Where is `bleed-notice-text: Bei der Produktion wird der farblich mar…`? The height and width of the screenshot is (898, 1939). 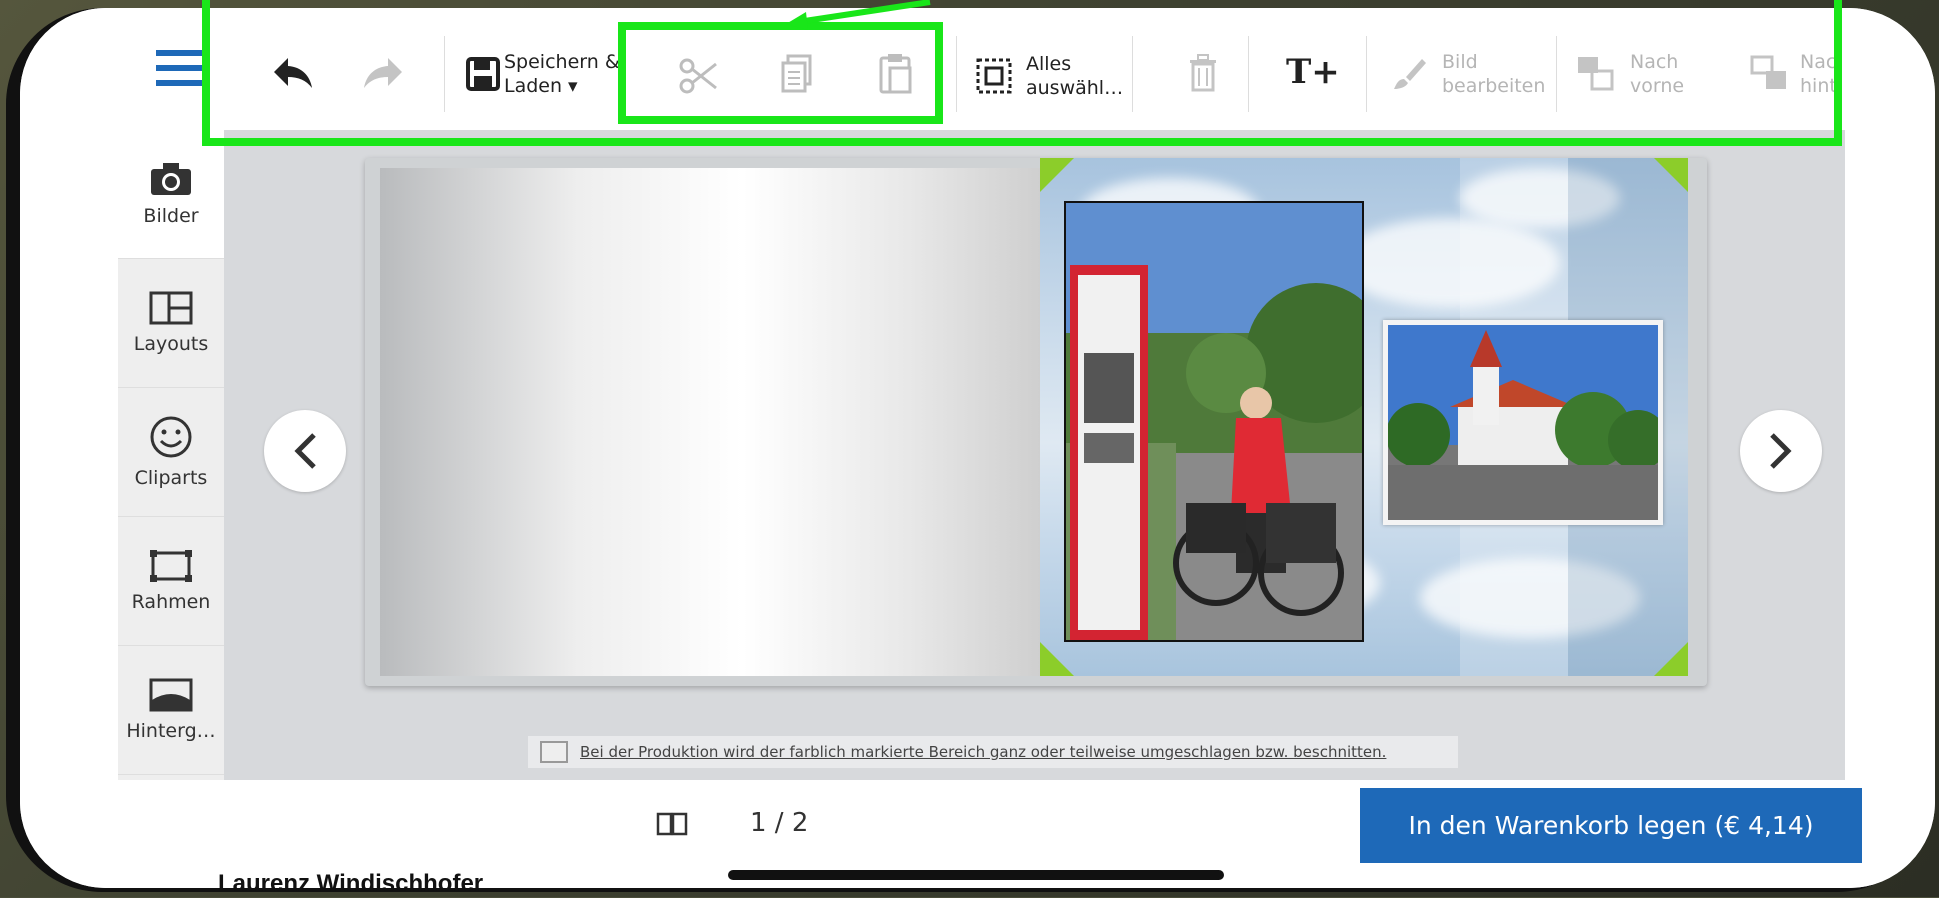
bleed-notice-text: Bei der Produktion wird der farblich mar… is located at coordinates (983, 752).